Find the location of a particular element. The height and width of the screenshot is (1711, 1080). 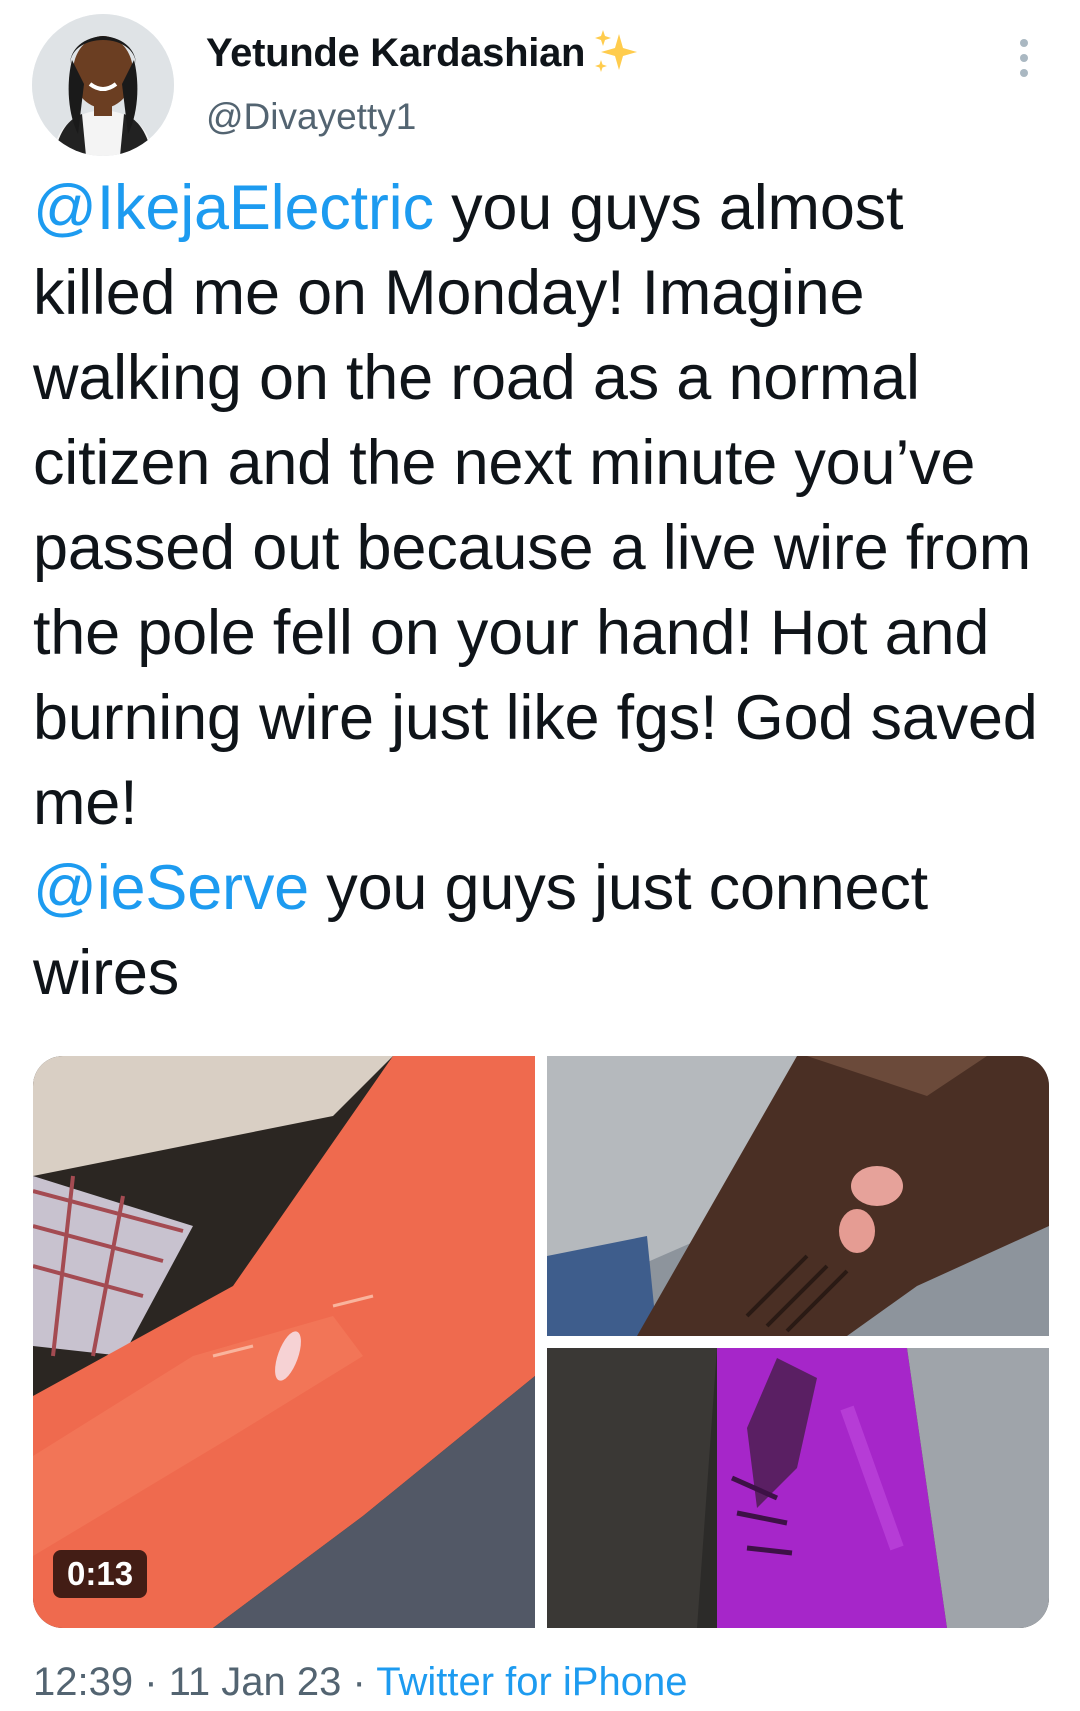

tweet-paragraph-2: @ieServe you guys just connect wires is located at coordinates (538, 931).